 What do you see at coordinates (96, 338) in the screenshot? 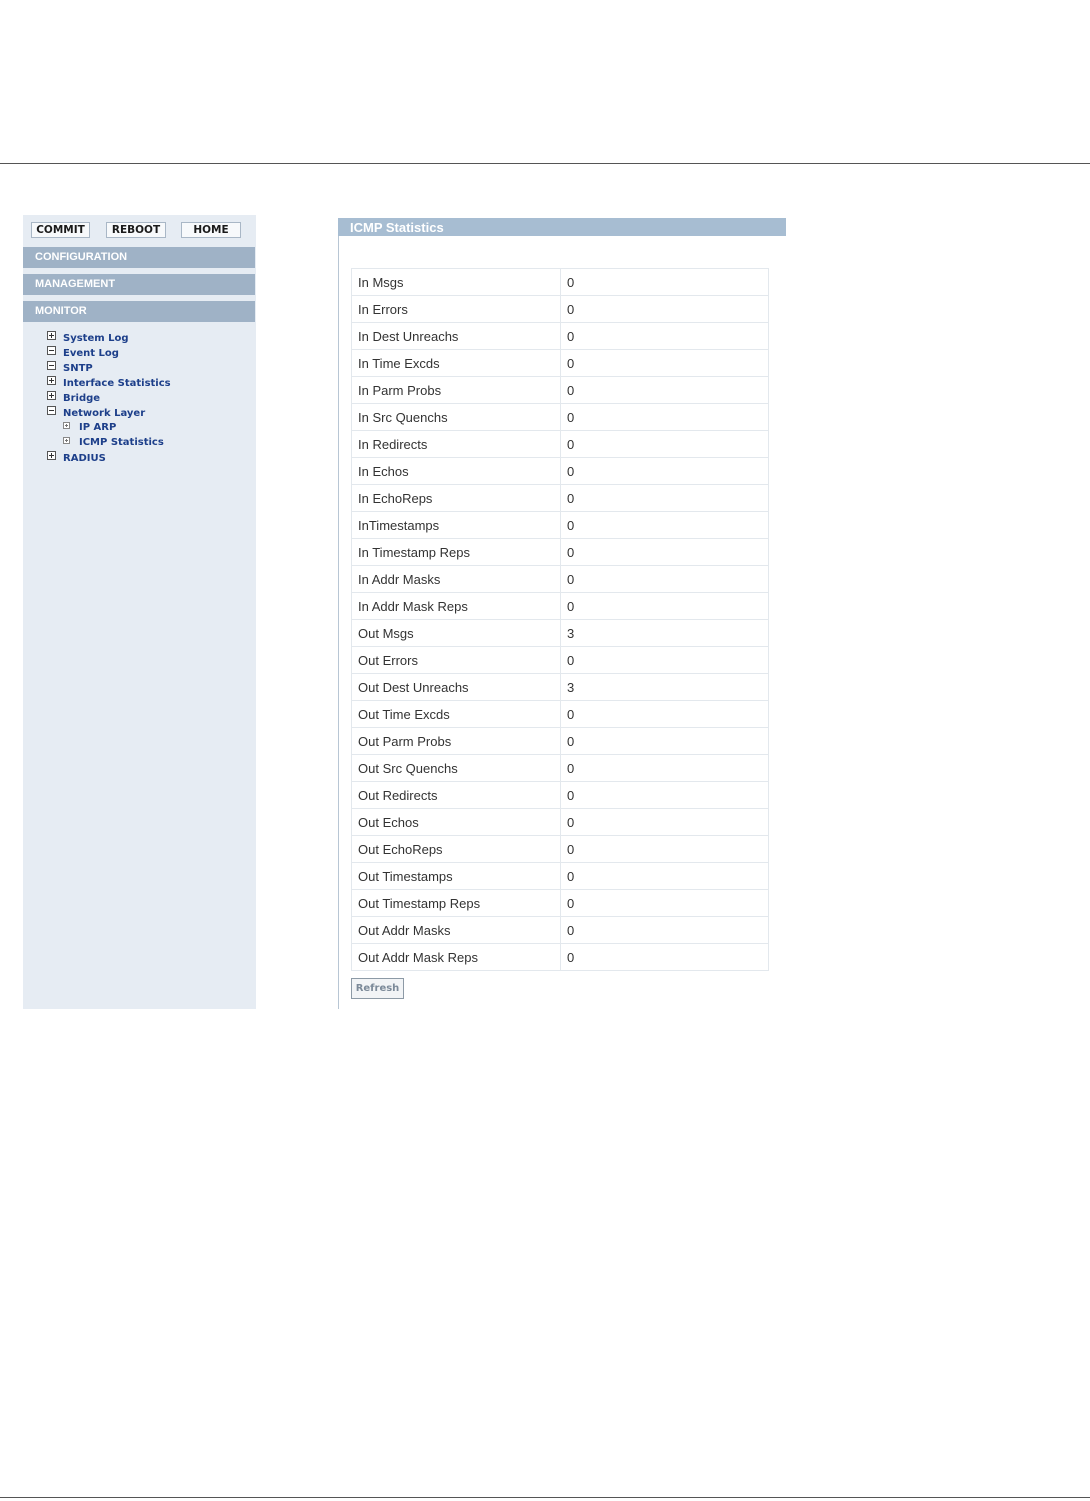
I see `tree-item-label: System Log` at bounding box center [96, 338].